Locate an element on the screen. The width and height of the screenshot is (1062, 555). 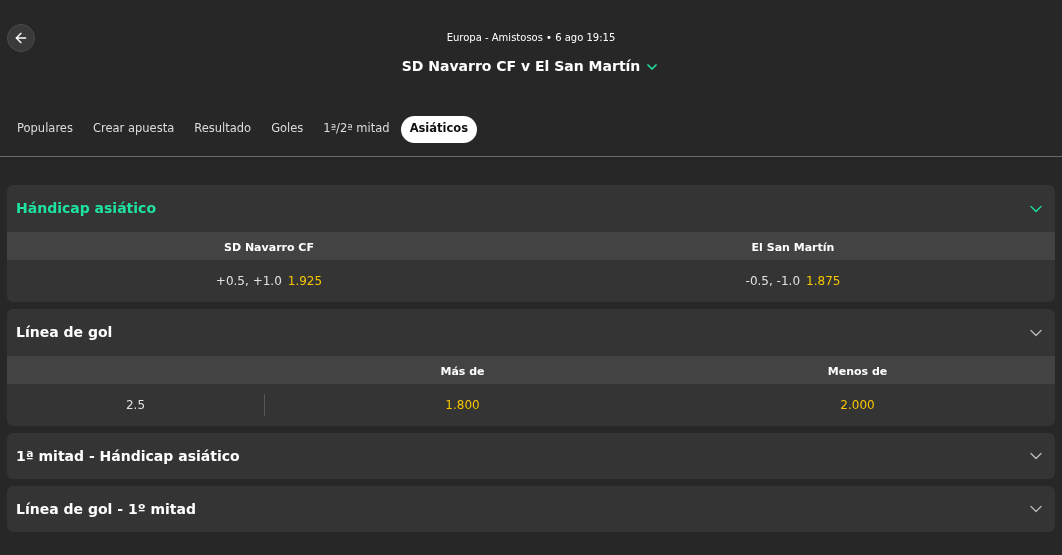
market-title: Línea de gol is located at coordinates (64, 332).